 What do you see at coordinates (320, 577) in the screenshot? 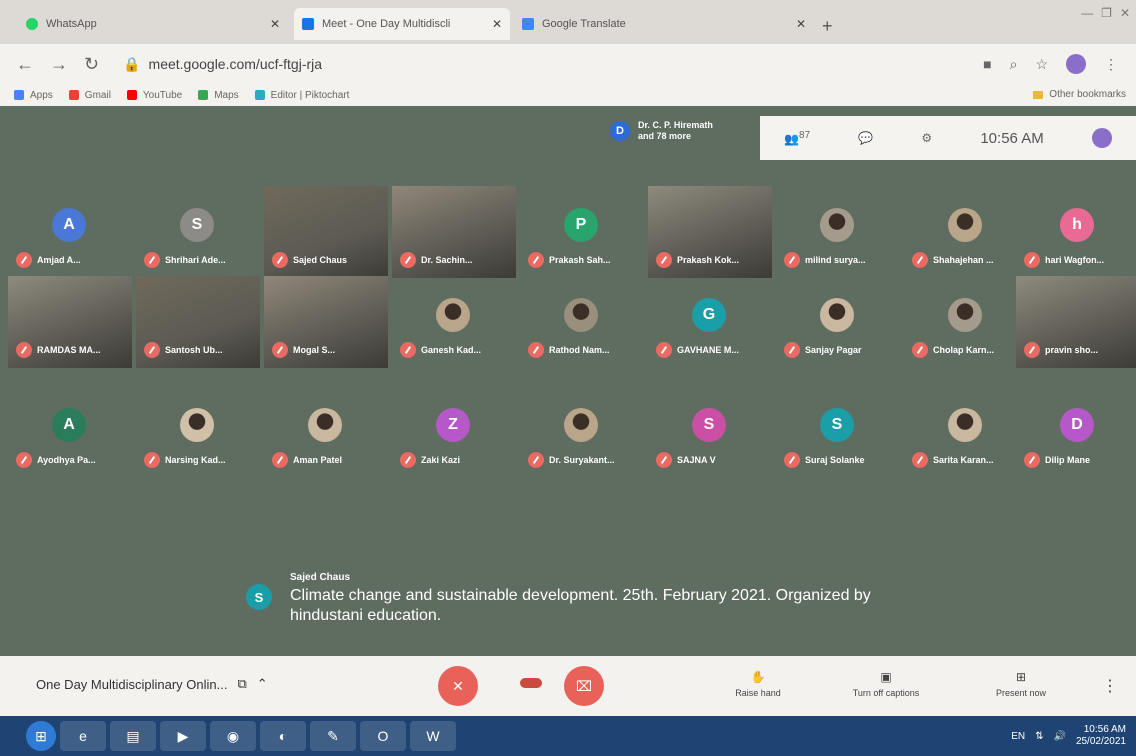
I see `caption-speaker-name: Sajed Chaus` at bounding box center [320, 577].